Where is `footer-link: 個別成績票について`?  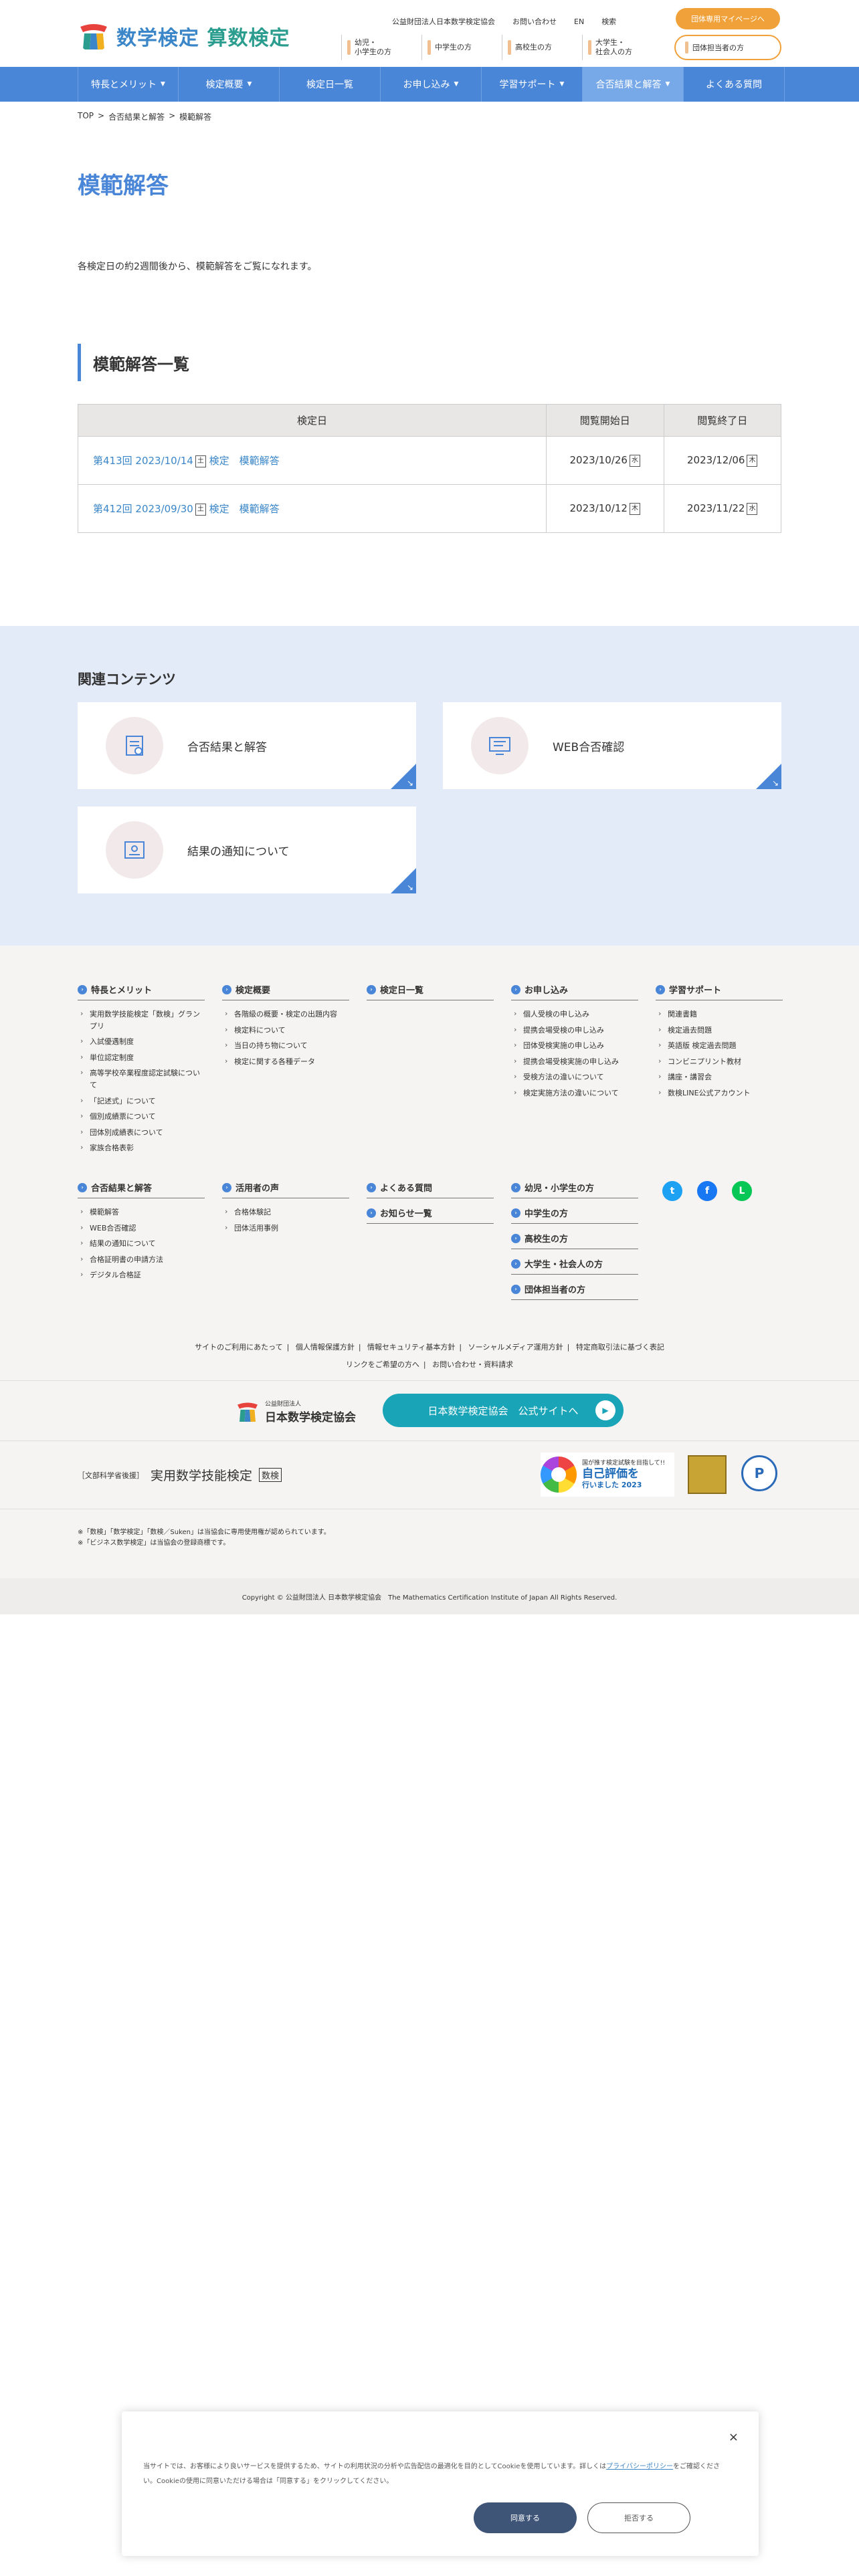 footer-link: 個別成績票について is located at coordinates (141, 1116).